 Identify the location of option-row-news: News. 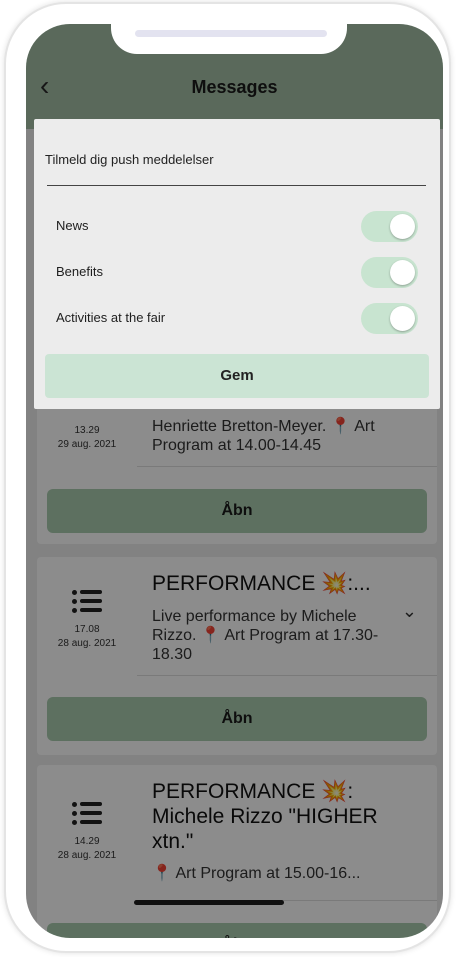
(237, 226).